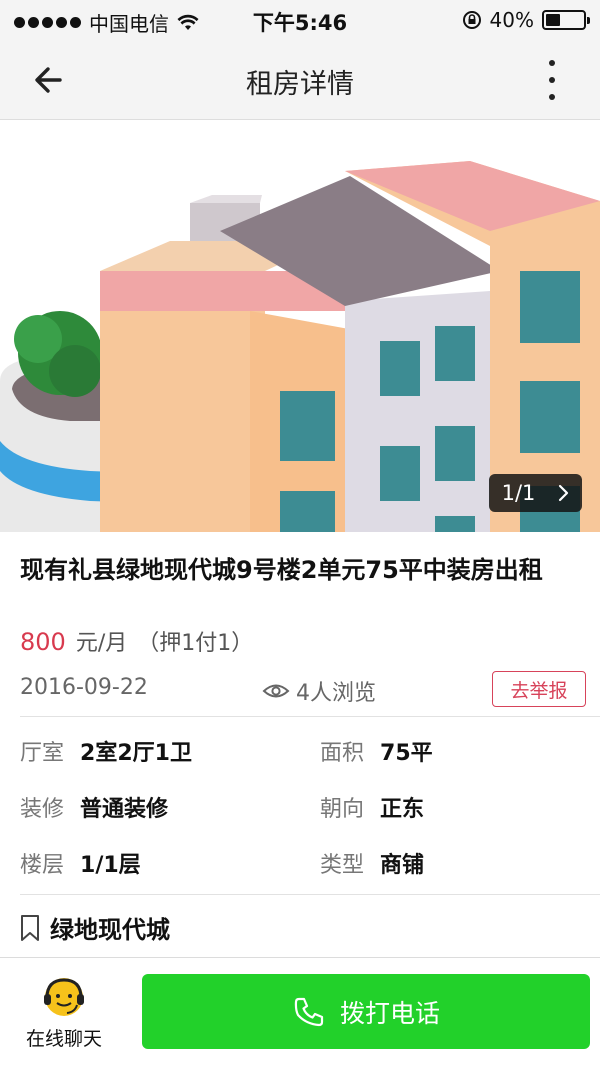 Image resolution: width=600 pixels, height=1065 pixels. Describe the element at coordinates (553, 20) in the screenshot. I see `battery-fill` at that location.